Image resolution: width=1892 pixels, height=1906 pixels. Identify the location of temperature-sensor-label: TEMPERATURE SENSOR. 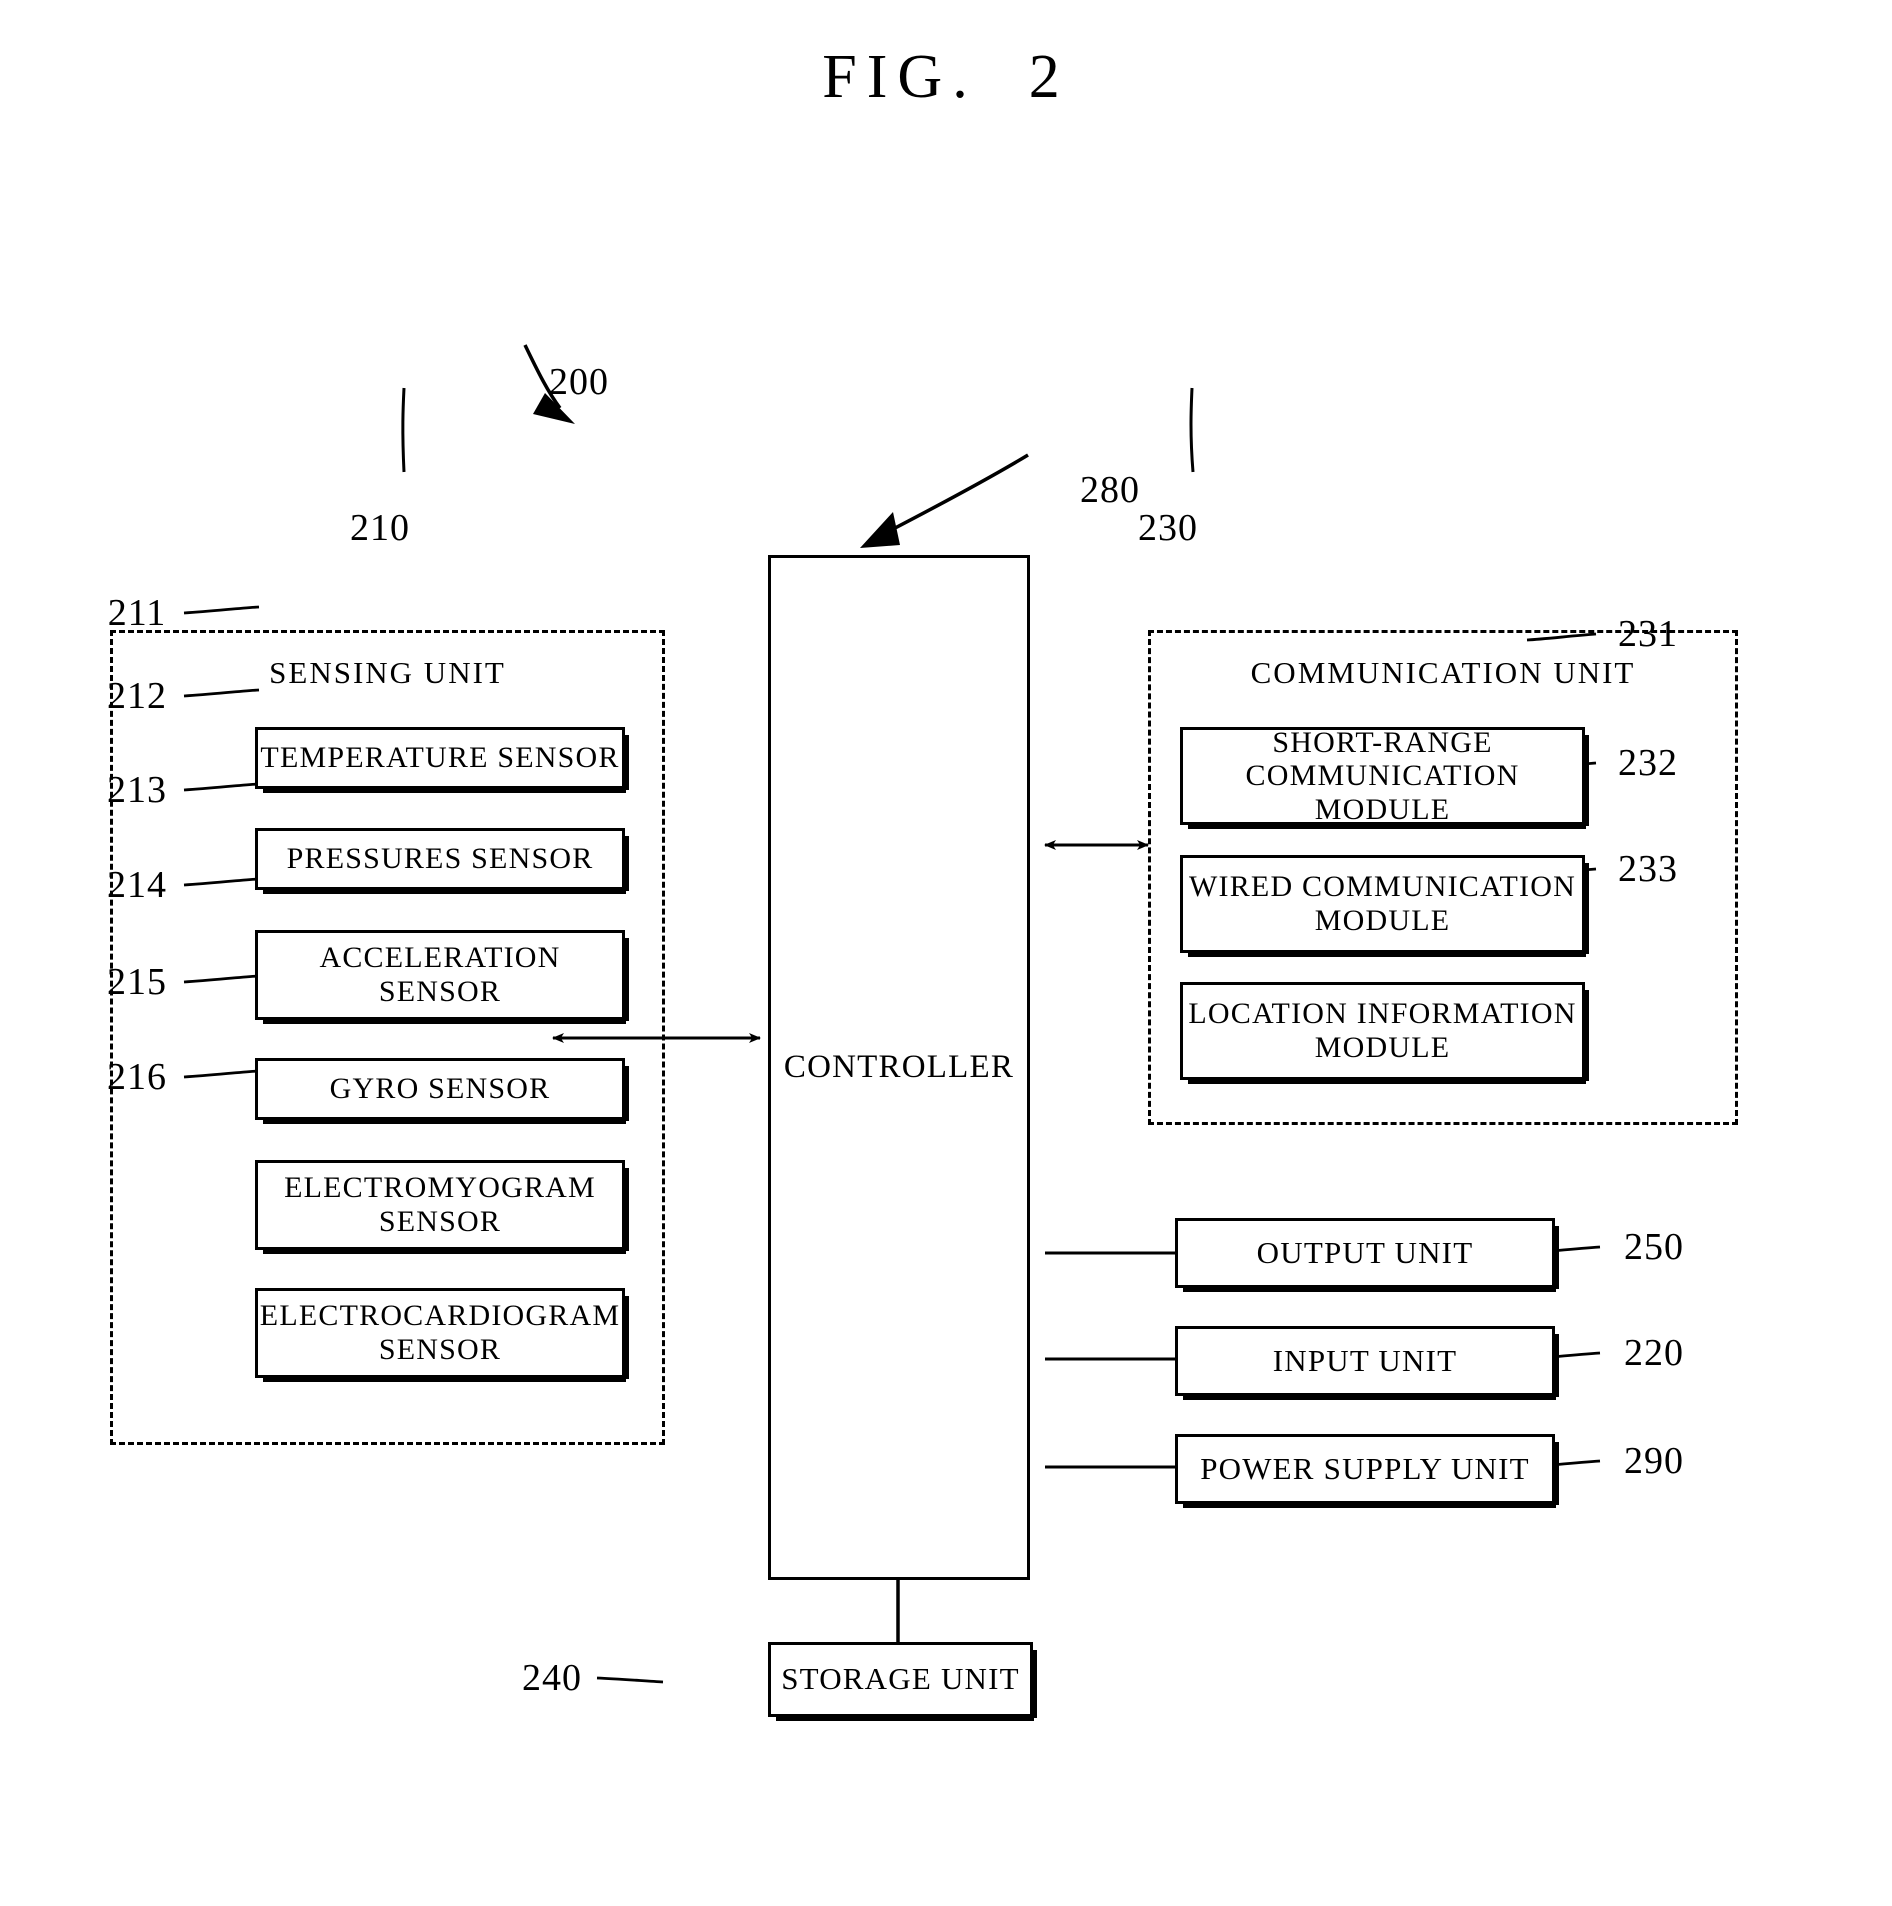
(440, 758).